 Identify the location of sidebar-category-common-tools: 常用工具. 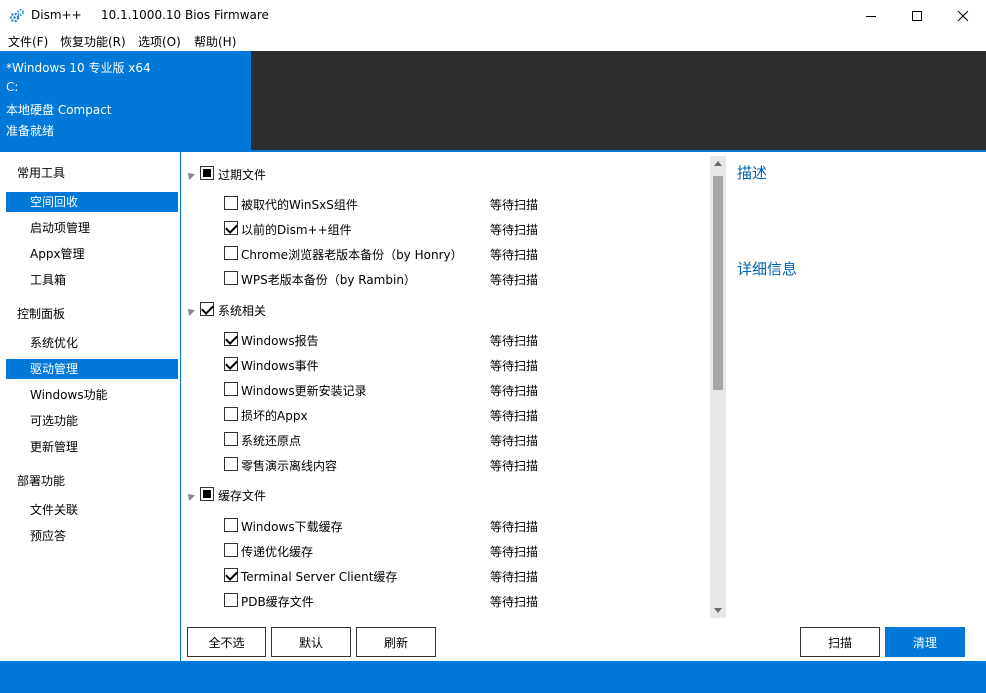
(41, 173).